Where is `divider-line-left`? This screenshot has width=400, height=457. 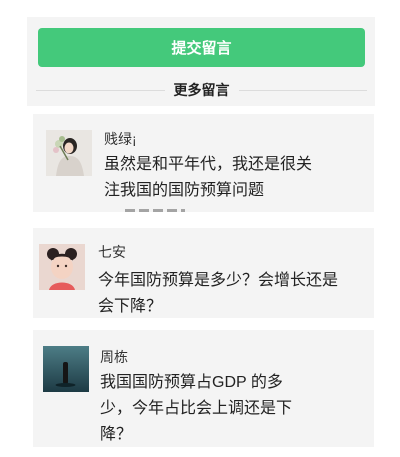
divider-line-left is located at coordinates (100, 90).